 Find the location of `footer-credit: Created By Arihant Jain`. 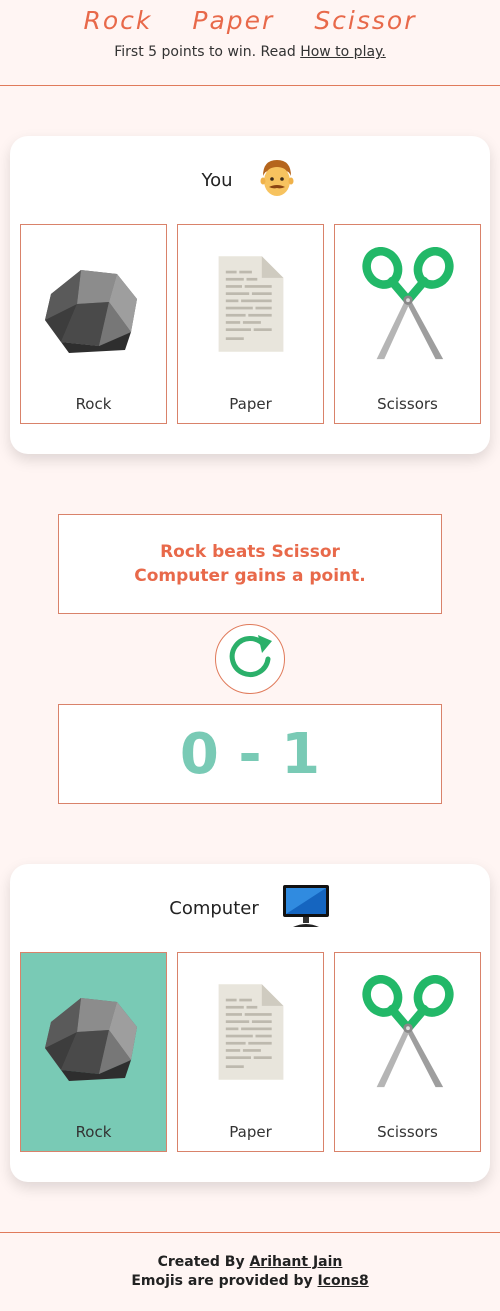

footer-credit: Created By Arihant Jain is located at coordinates (250, 1262).